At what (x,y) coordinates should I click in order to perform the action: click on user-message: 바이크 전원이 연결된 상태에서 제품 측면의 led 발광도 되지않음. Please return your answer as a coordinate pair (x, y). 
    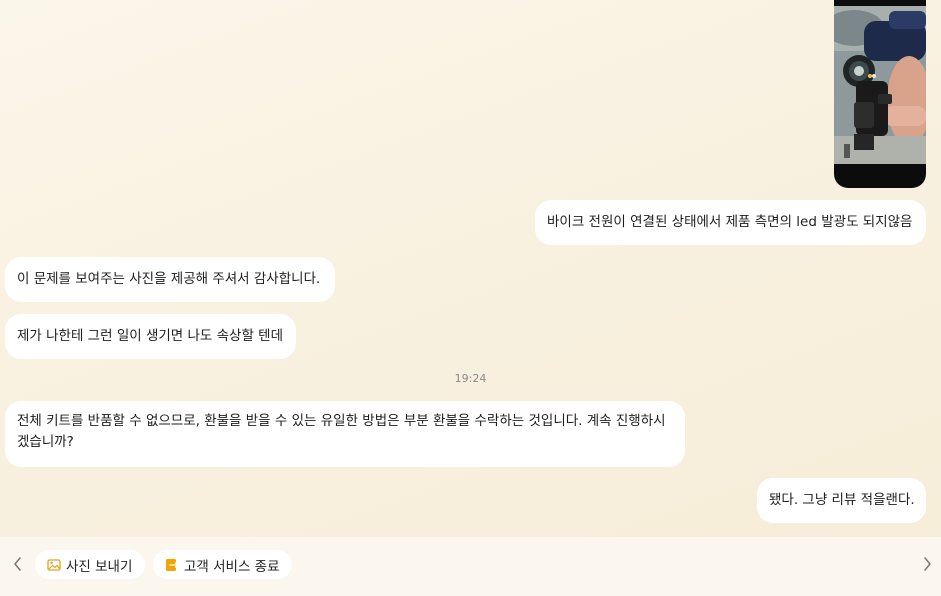
    Looking at the image, I should click on (730, 222).